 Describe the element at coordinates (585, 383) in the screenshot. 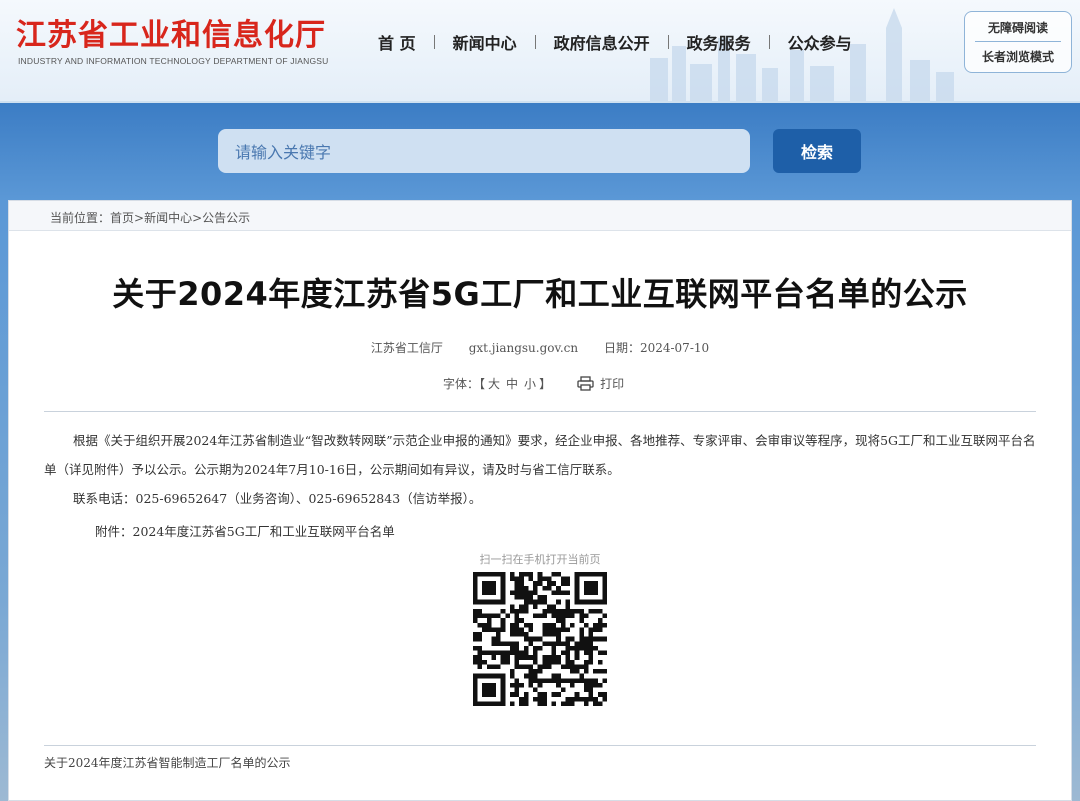

I see `printer-icon` at that location.